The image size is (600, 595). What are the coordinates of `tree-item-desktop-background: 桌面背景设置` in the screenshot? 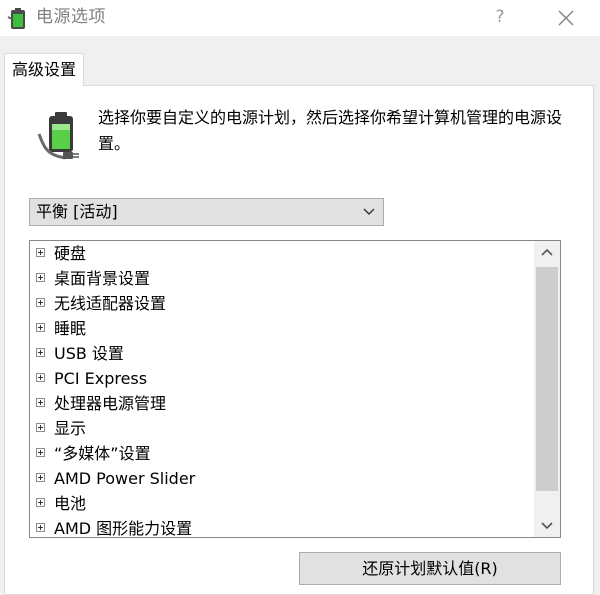 It's located at (282, 278).